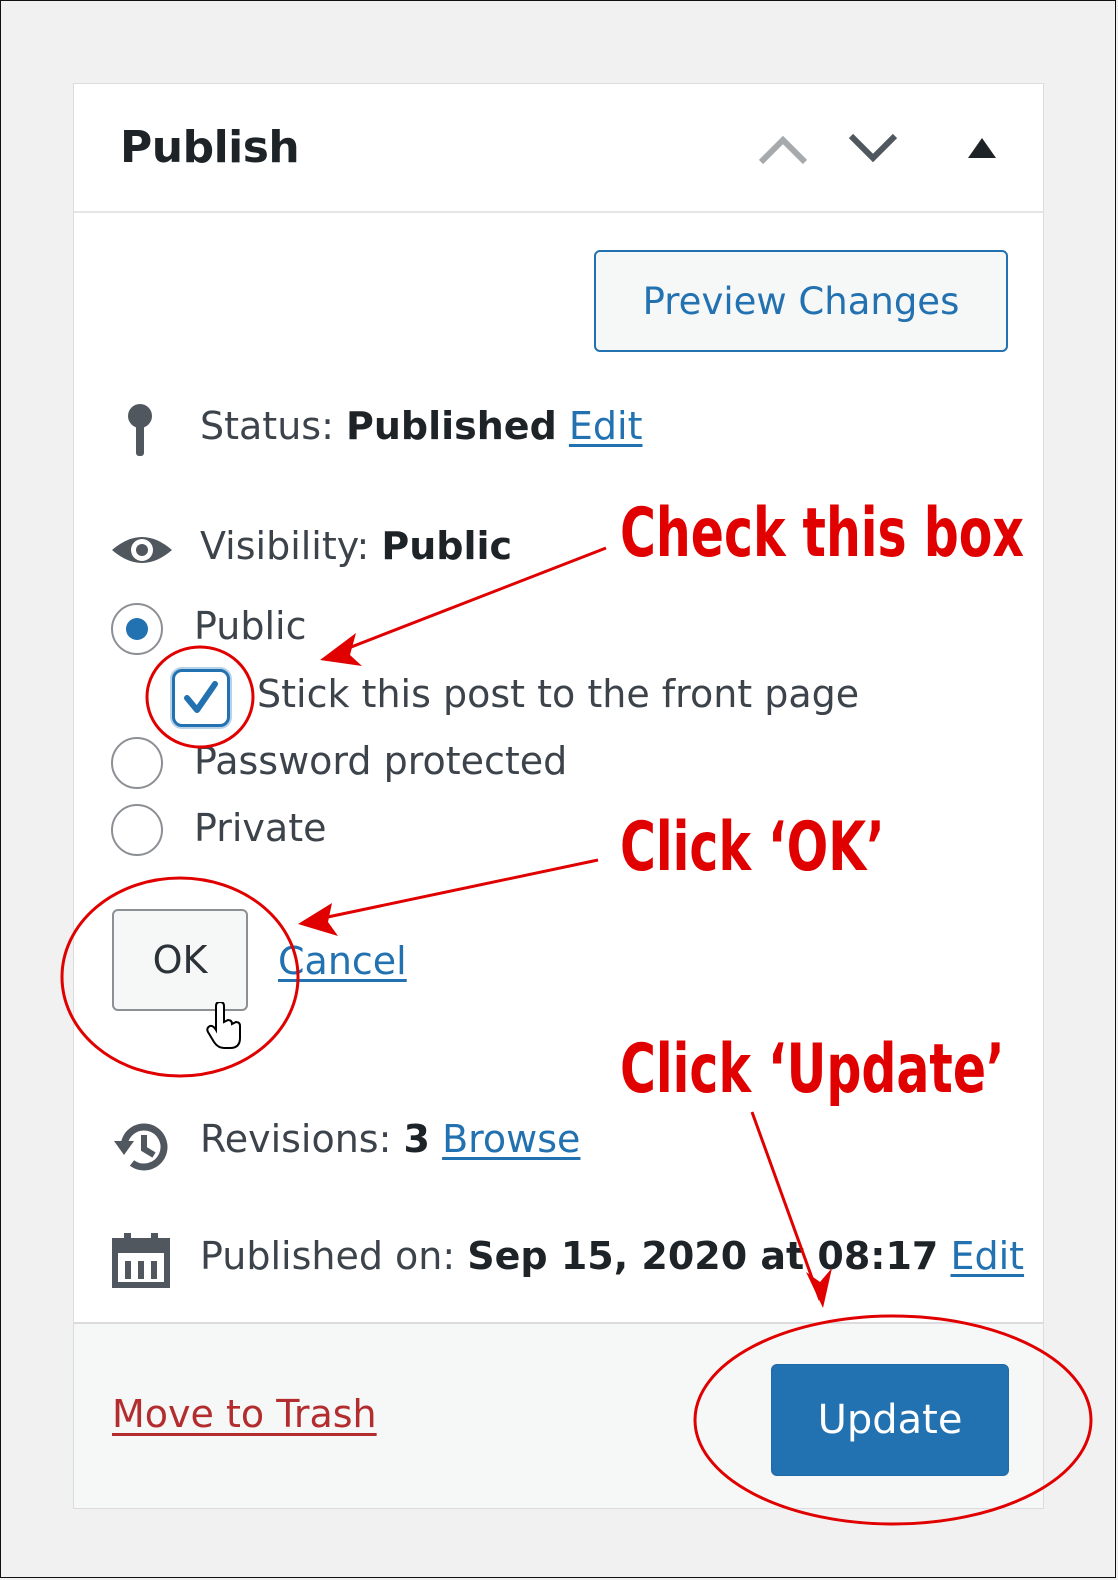 The height and width of the screenshot is (1580, 1118). What do you see at coordinates (137, 830) in the screenshot?
I see `radio-private` at bounding box center [137, 830].